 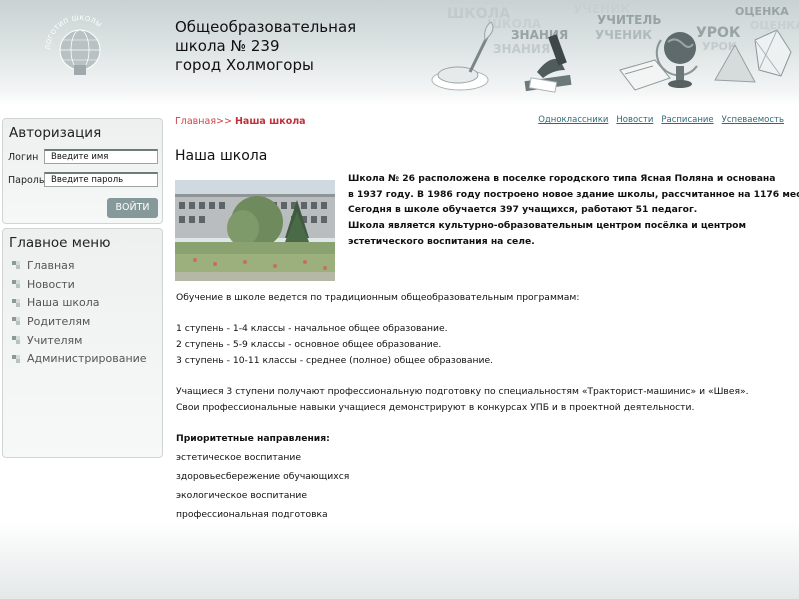 I want to click on breadcrumb: Главная>> Наша школа, so click(x=240, y=121).